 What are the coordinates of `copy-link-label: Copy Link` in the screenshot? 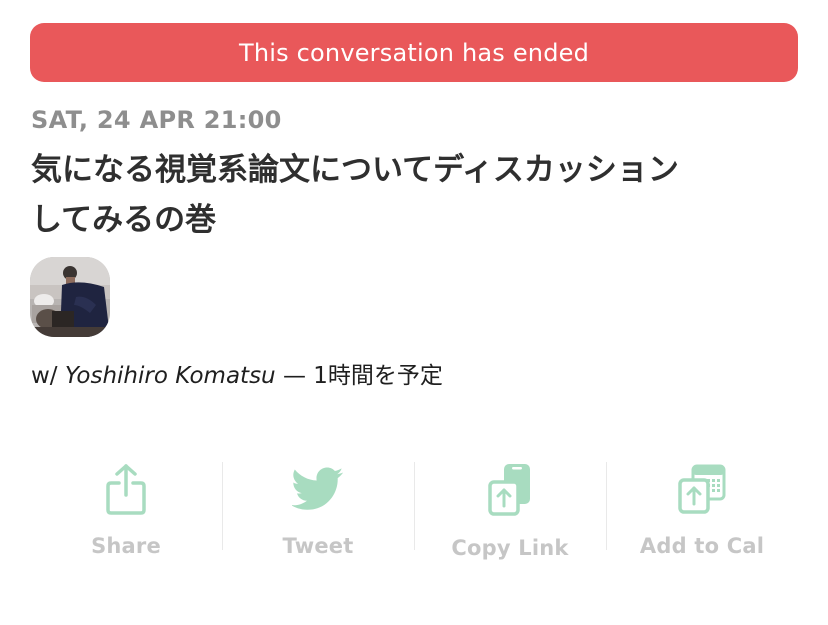 It's located at (510, 548).